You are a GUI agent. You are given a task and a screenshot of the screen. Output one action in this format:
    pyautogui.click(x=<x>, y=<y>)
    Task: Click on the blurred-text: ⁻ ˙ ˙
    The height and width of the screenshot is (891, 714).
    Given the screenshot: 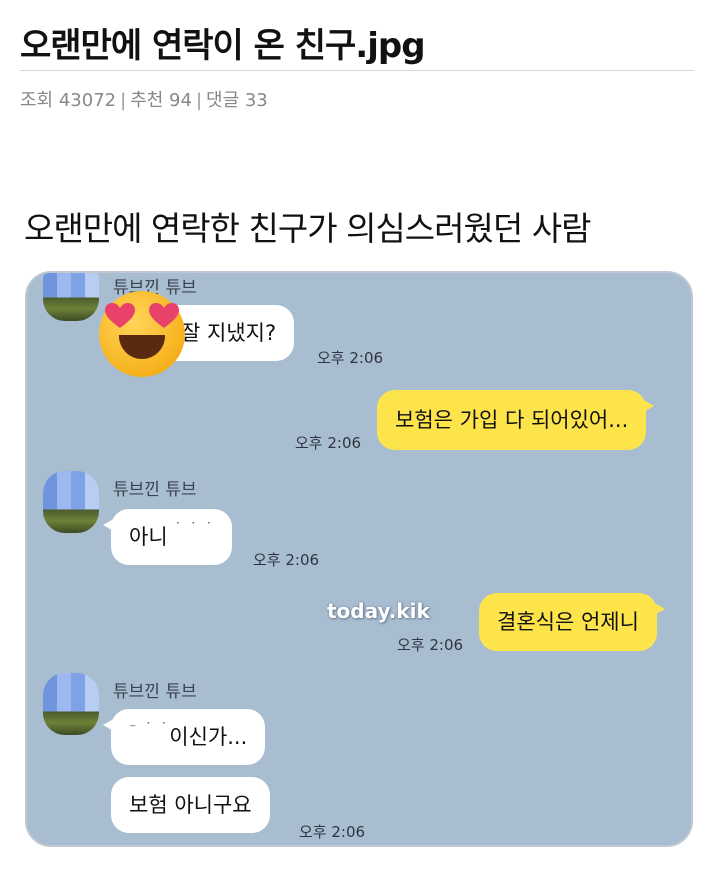 What is the action you would take?
    pyautogui.click(x=149, y=729)
    